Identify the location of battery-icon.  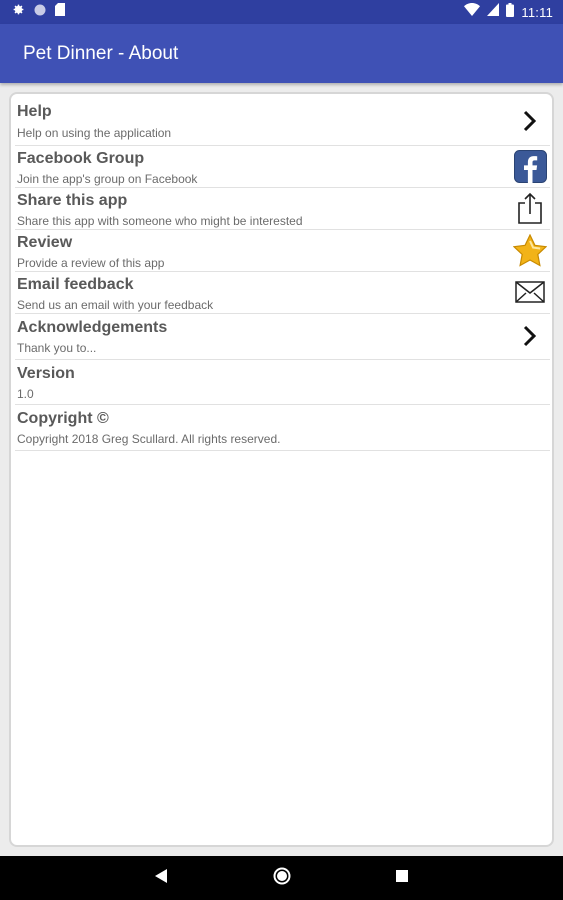
(510, 12).